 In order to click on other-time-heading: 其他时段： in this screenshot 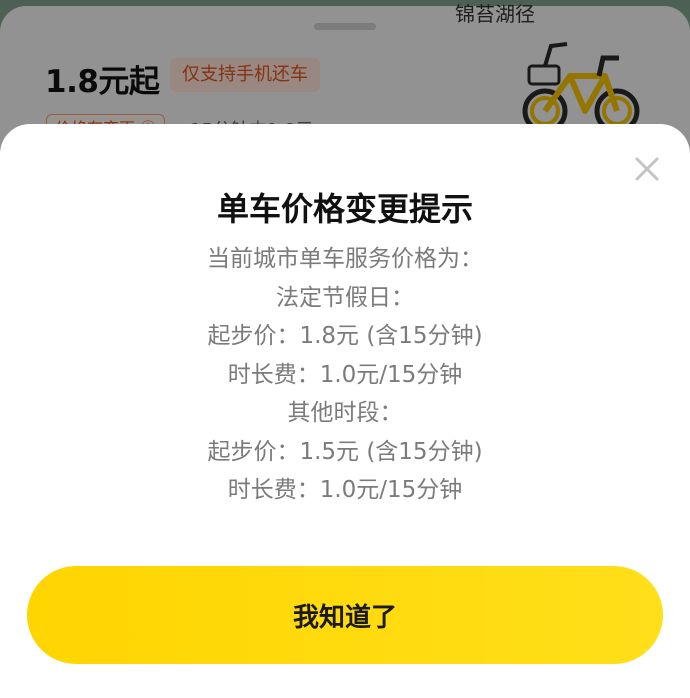, I will do `click(345, 413)`.